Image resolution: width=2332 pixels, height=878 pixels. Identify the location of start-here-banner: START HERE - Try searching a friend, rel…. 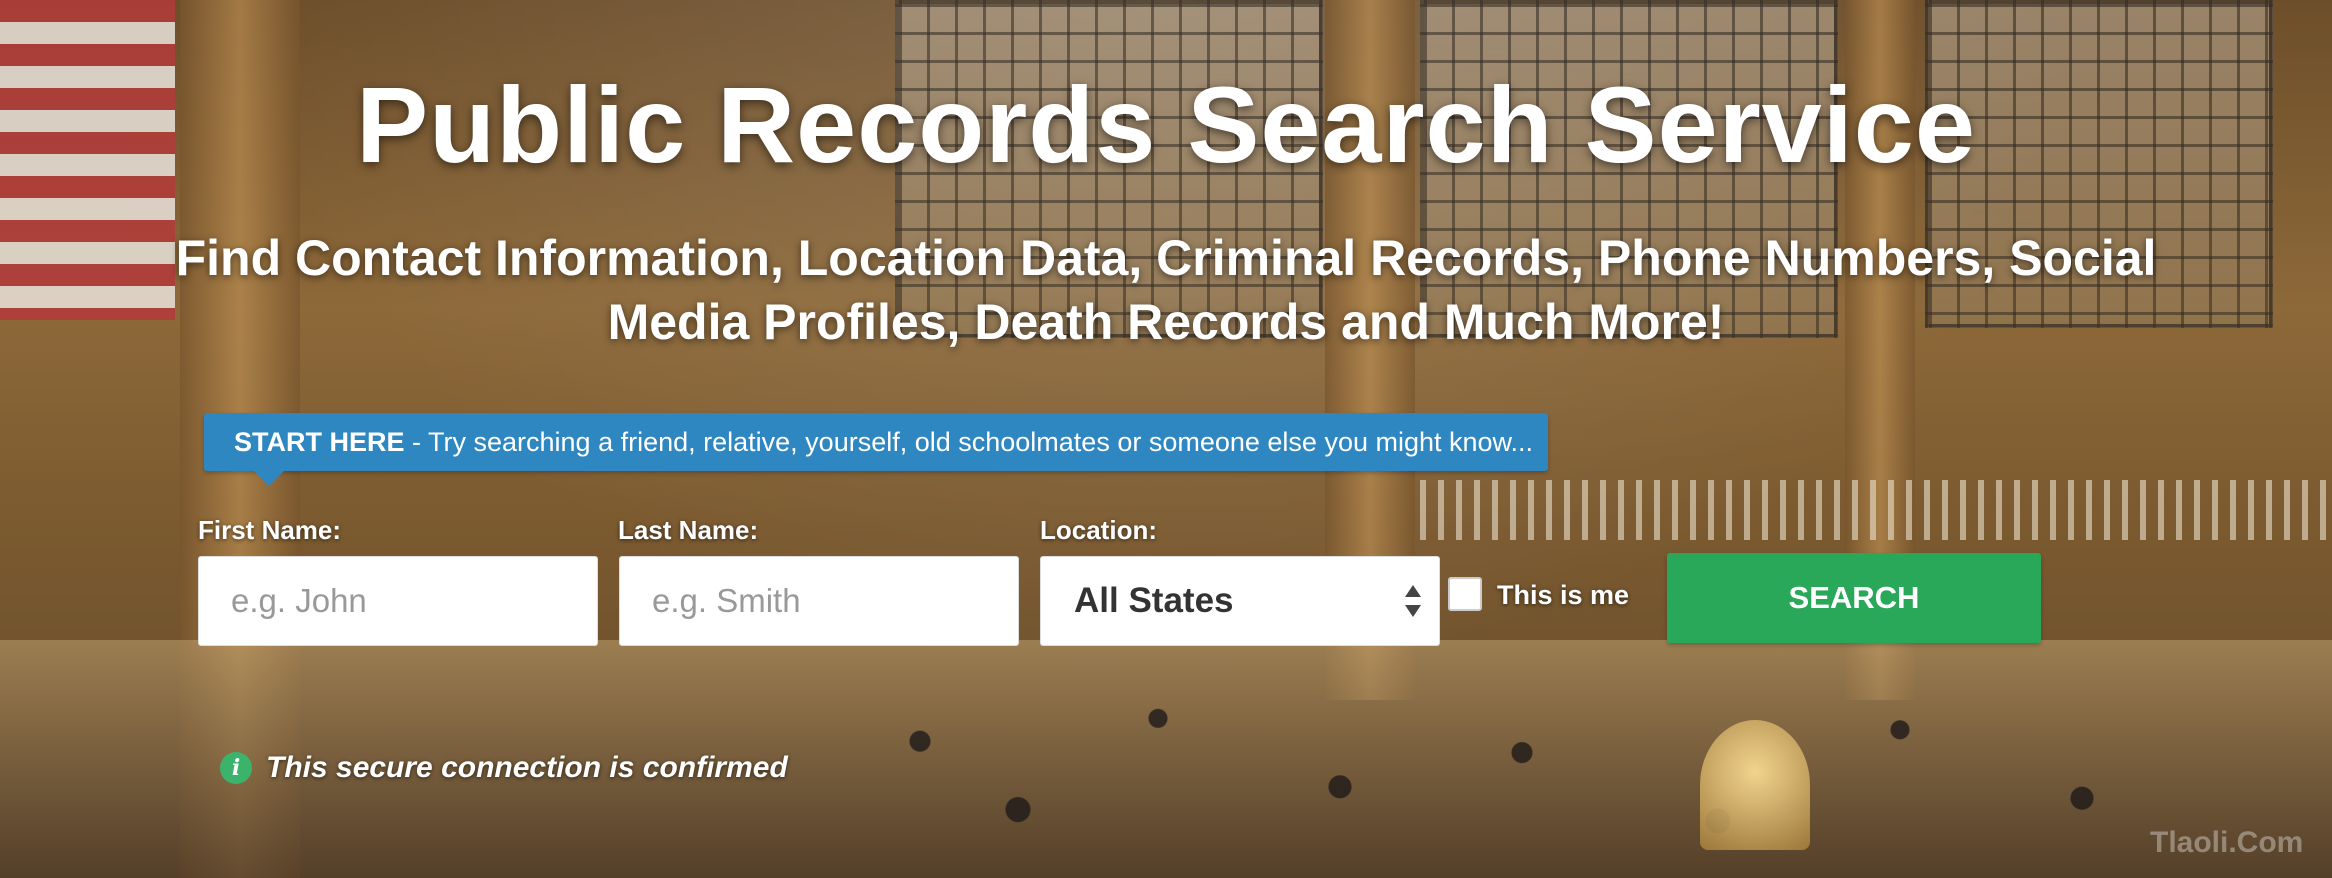
(876, 442).